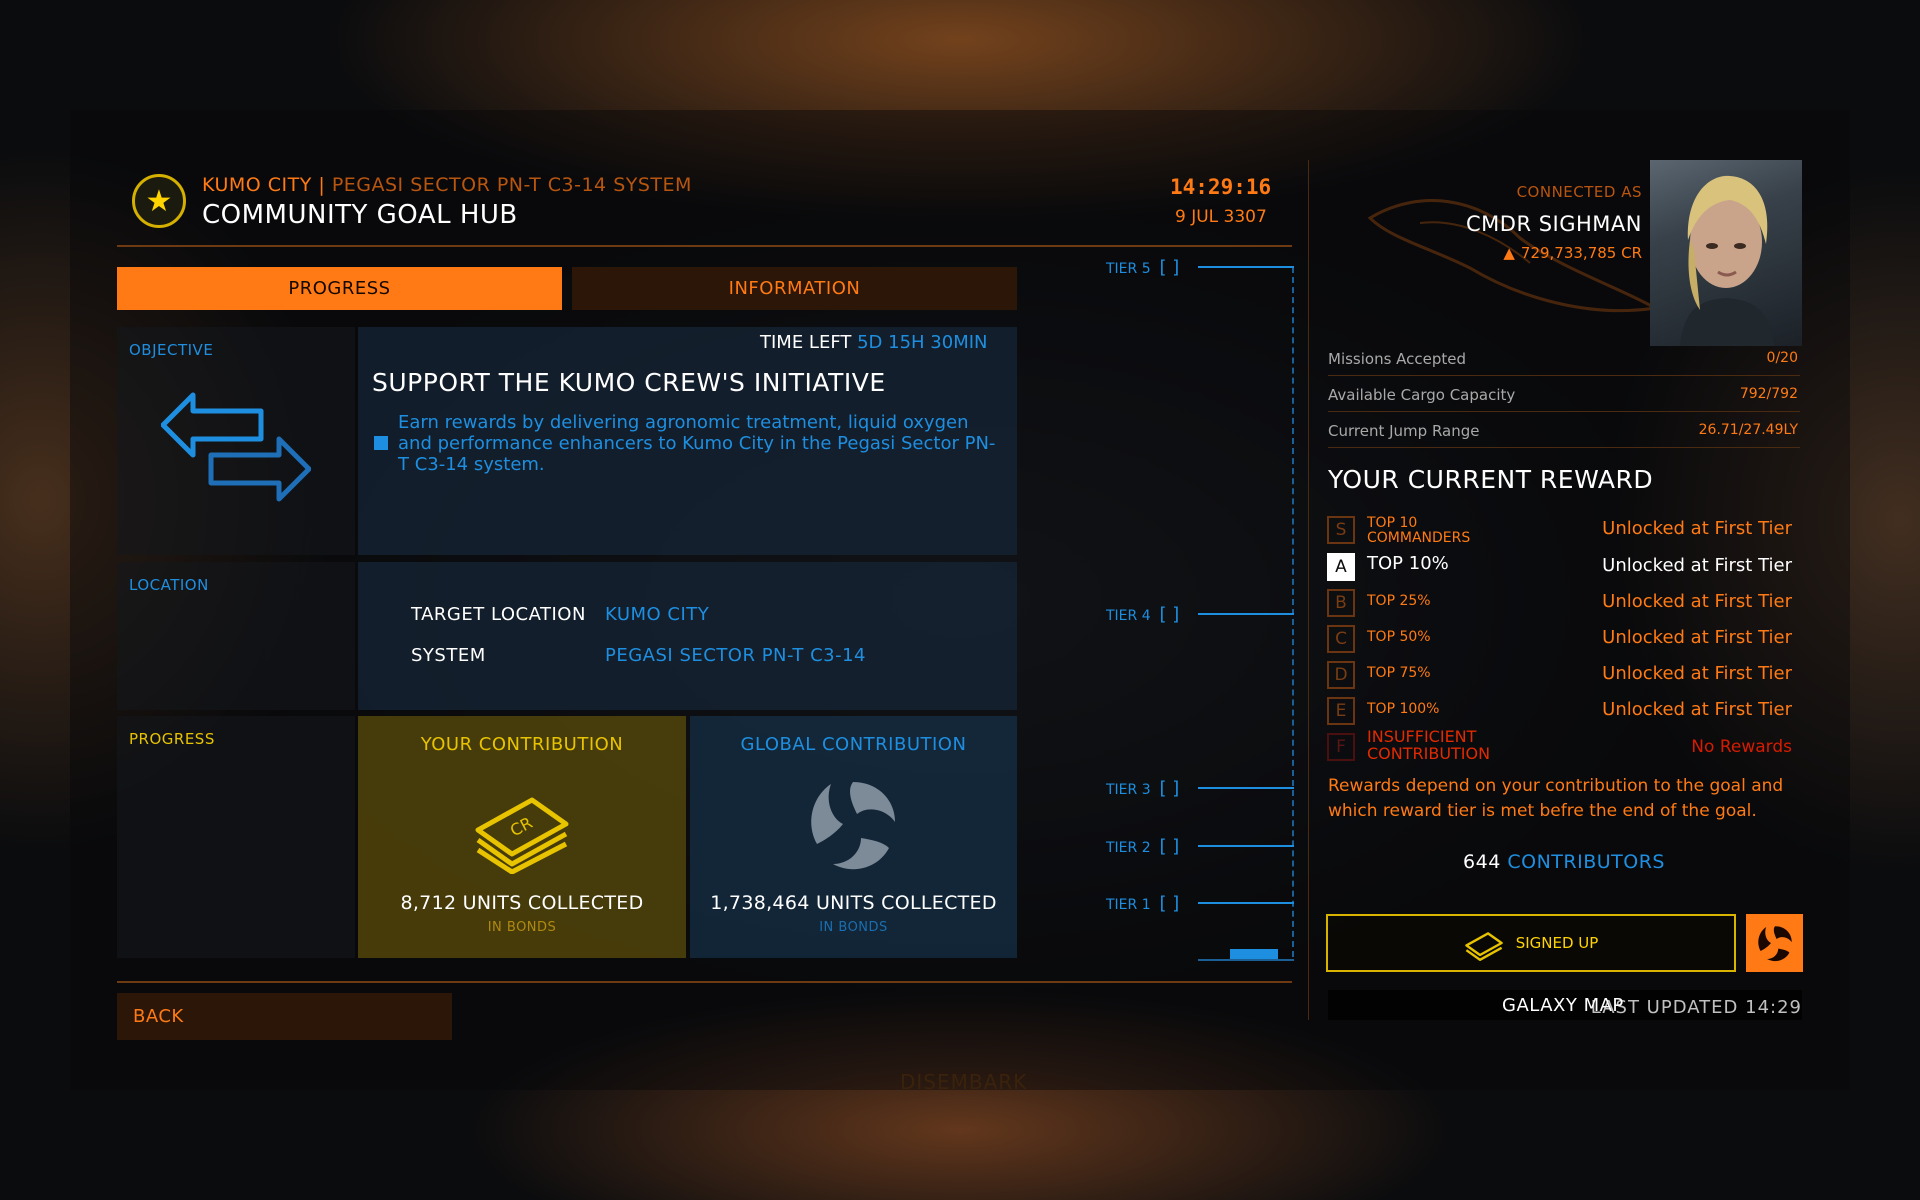  What do you see at coordinates (257, 185) in the screenshot?
I see `station-name: KUMO CITY` at bounding box center [257, 185].